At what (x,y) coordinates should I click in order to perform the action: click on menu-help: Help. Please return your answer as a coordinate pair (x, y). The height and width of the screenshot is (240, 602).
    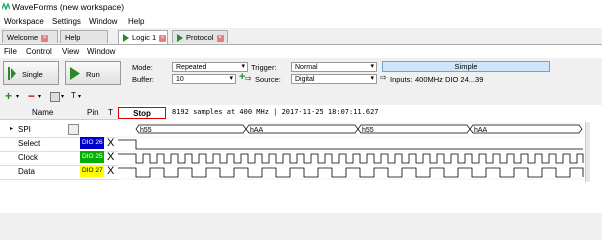
    Looking at the image, I should click on (136, 21).